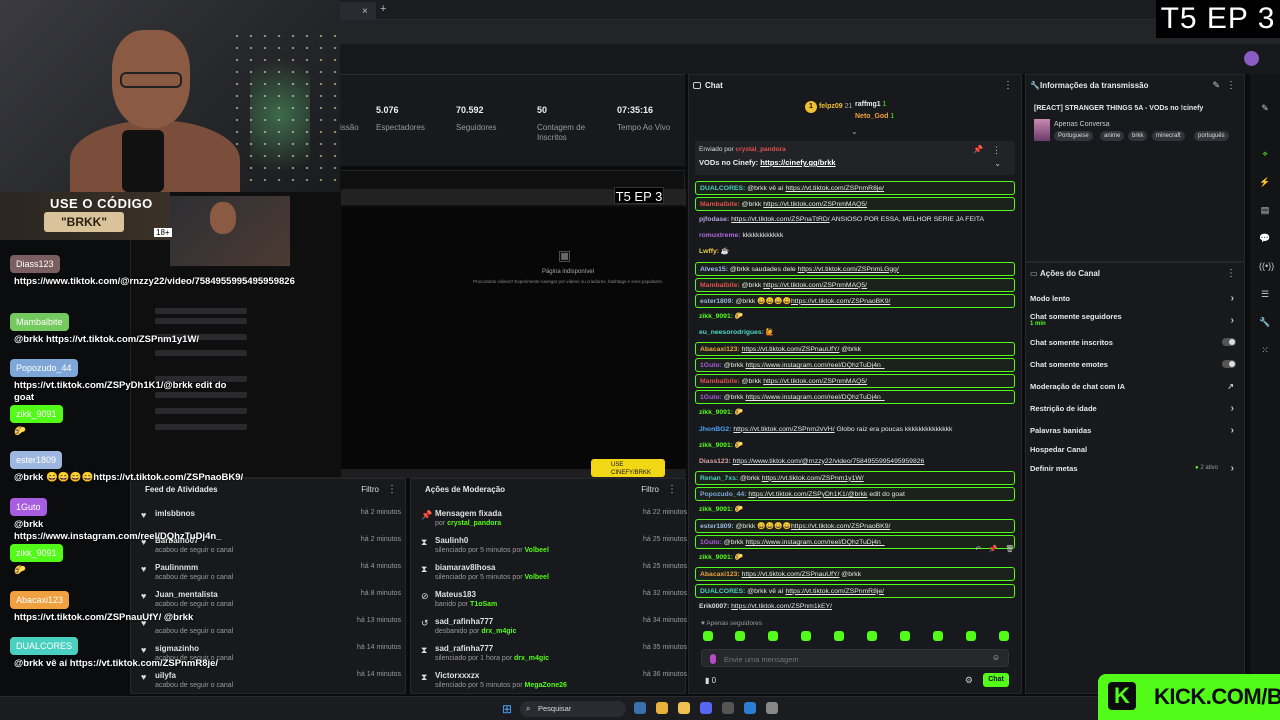 This screenshot has height=720, width=1280. What do you see at coordinates (871, 104) in the screenshot?
I see `leaderboard-second: raffmg1 1` at bounding box center [871, 104].